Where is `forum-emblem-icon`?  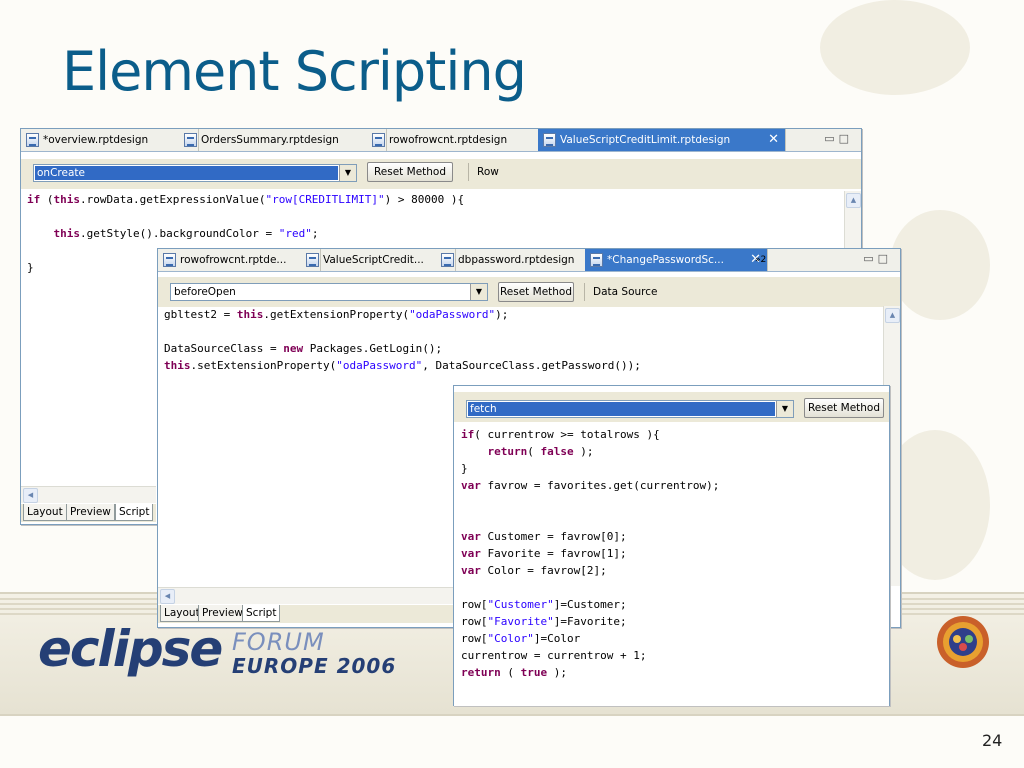 forum-emblem-icon is located at coordinates (963, 642).